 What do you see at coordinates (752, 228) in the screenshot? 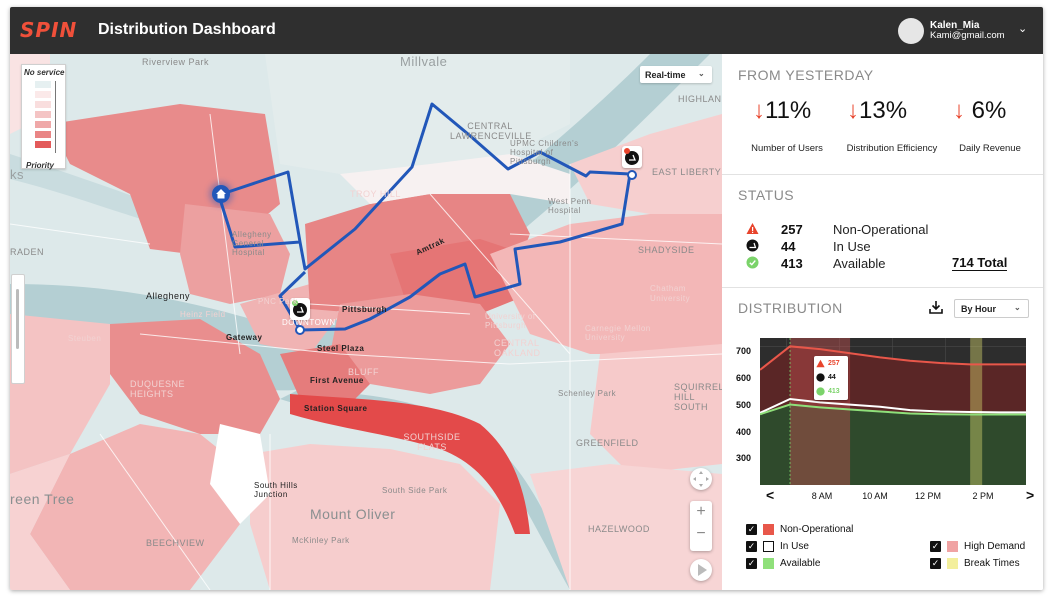
I see `warning-icon` at bounding box center [752, 228].